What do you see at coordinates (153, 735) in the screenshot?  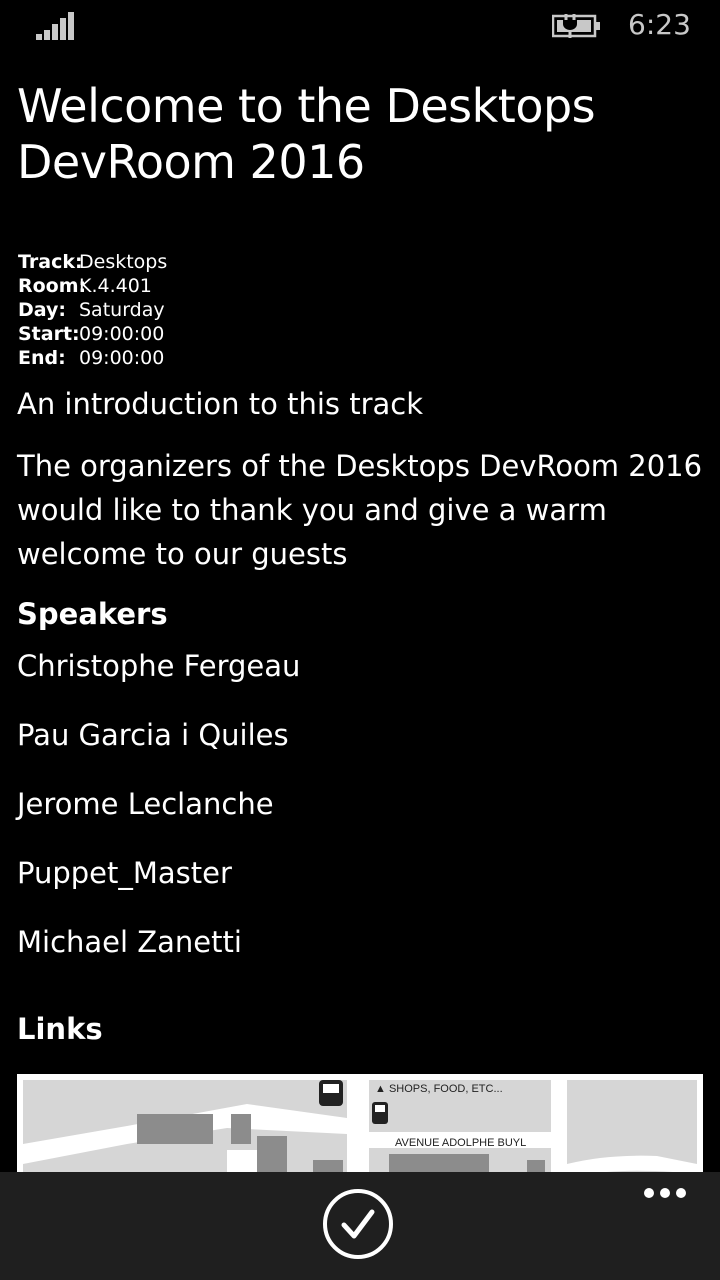 I see `speaker-item: Pau Garcia i Quiles` at bounding box center [153, 735].